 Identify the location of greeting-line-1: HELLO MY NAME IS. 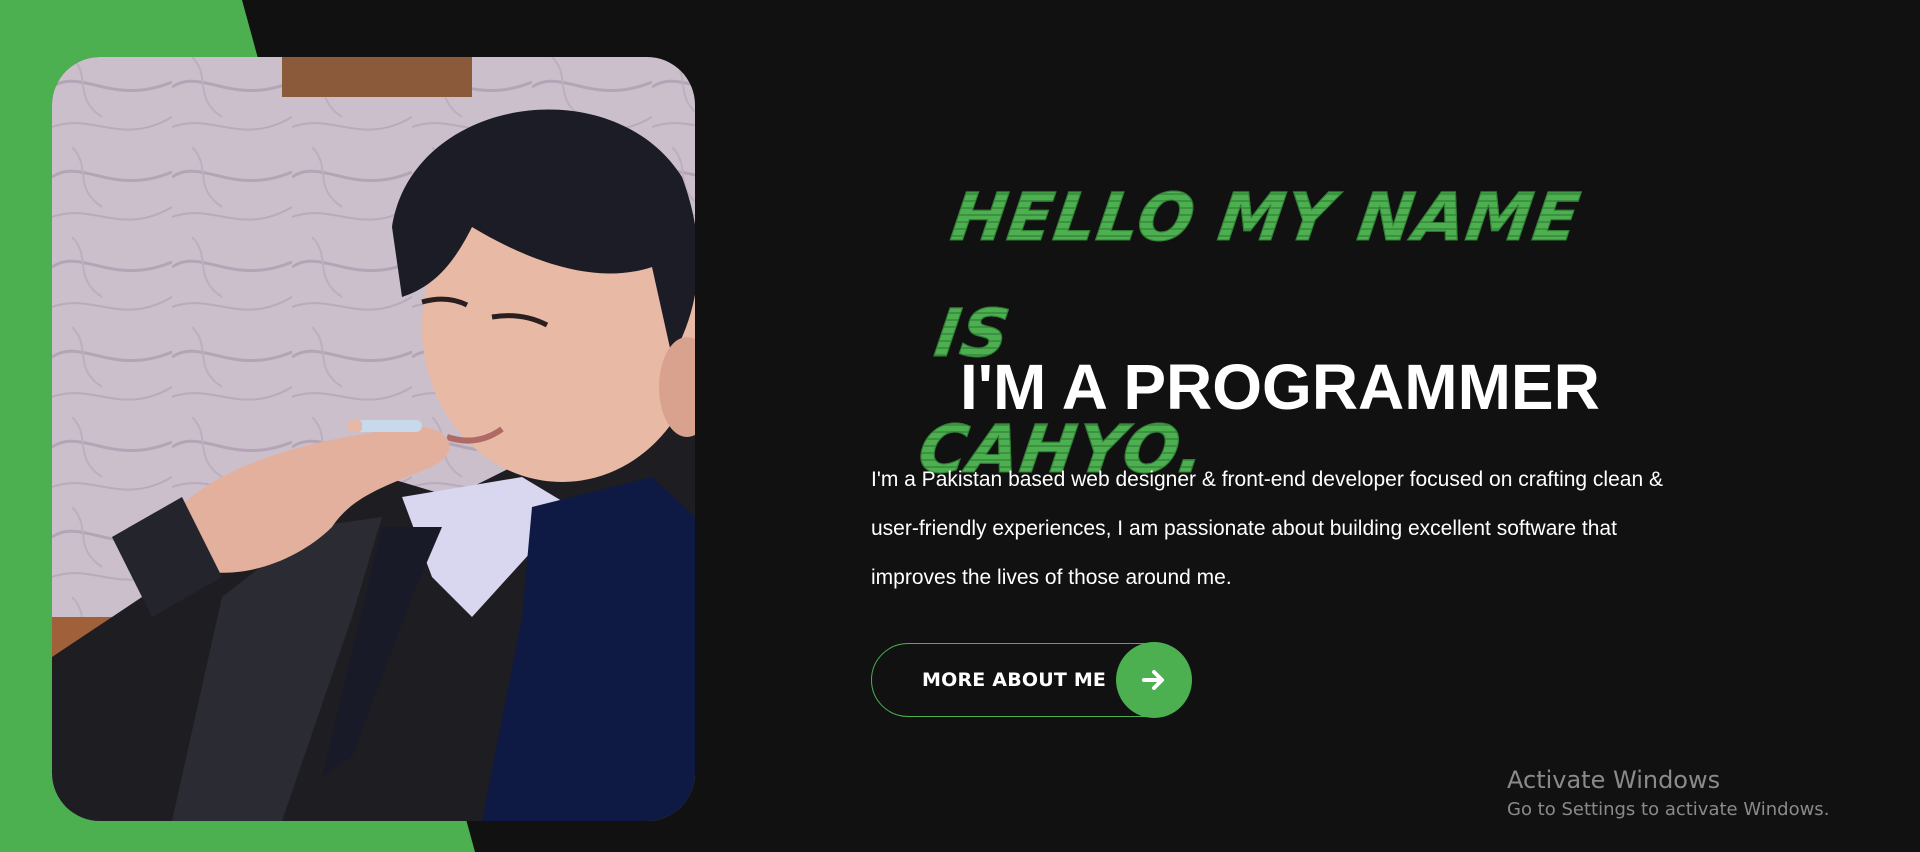
(1258, 276).